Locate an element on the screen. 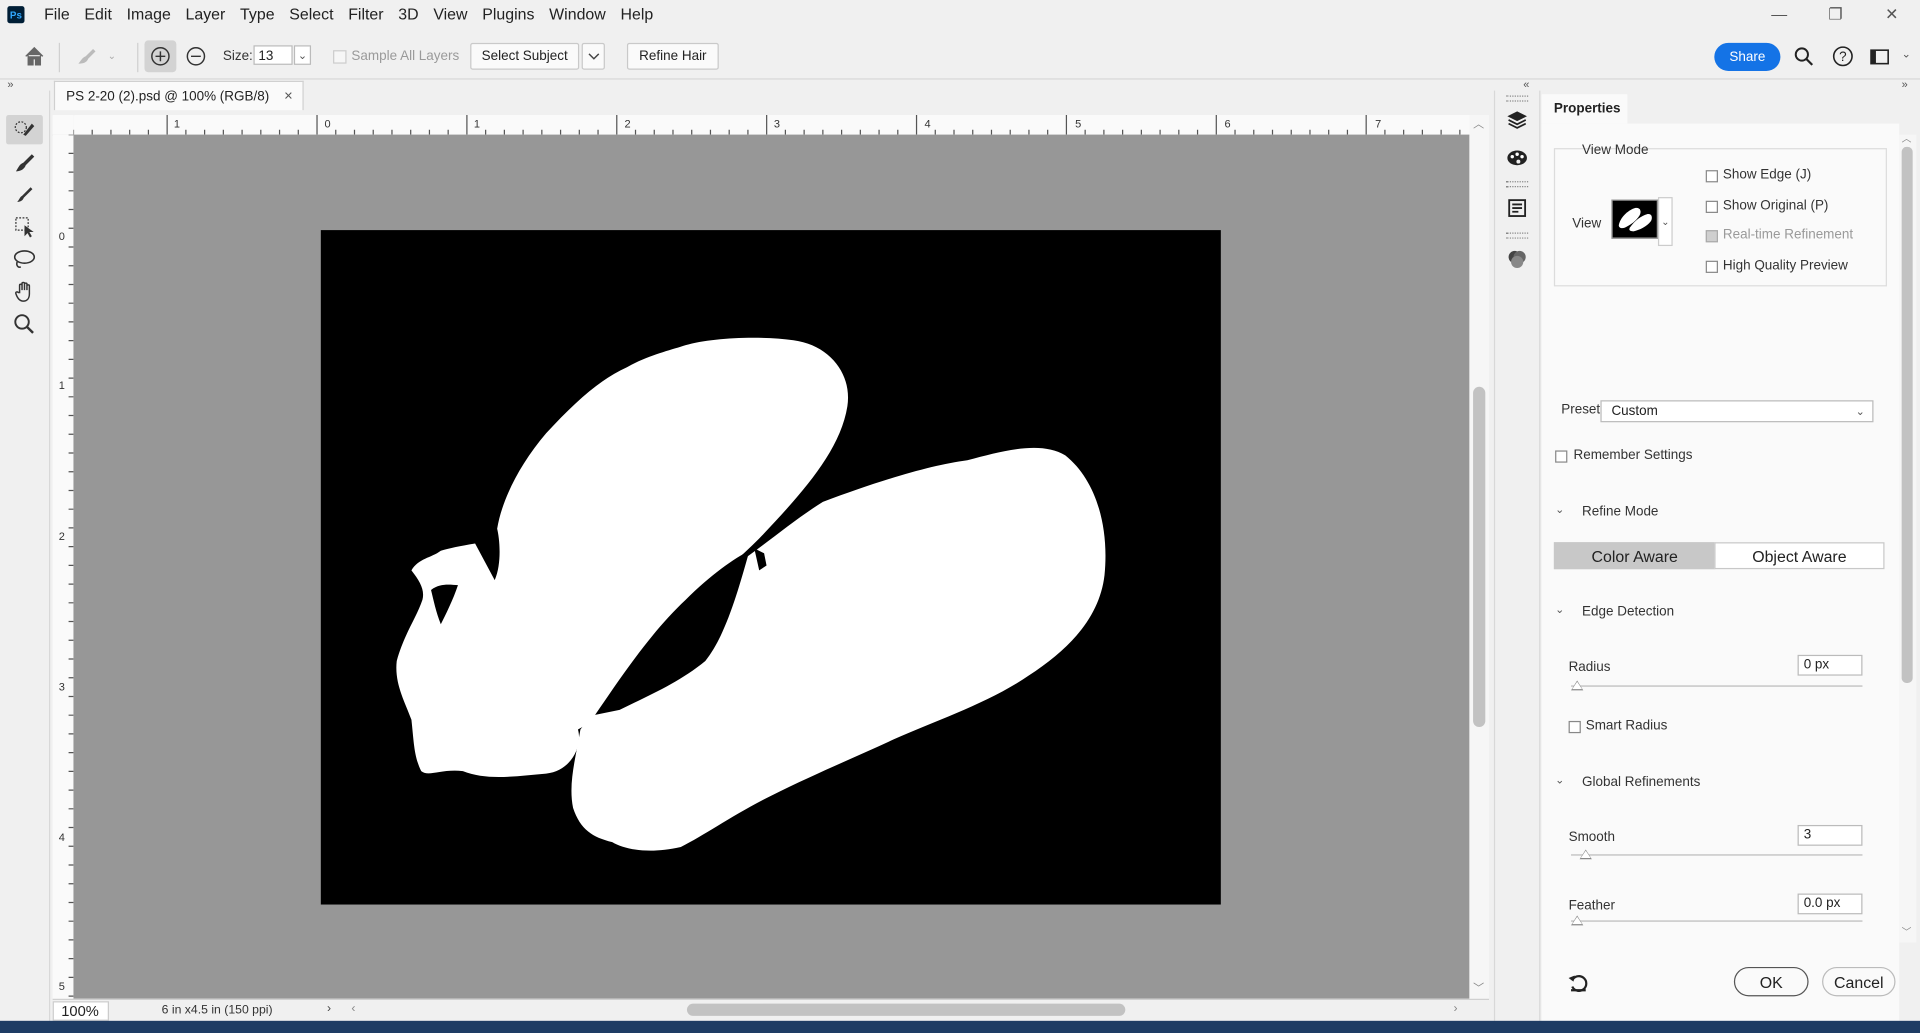  select-subject-button: Select Subject is located at coordinates (525, 56).